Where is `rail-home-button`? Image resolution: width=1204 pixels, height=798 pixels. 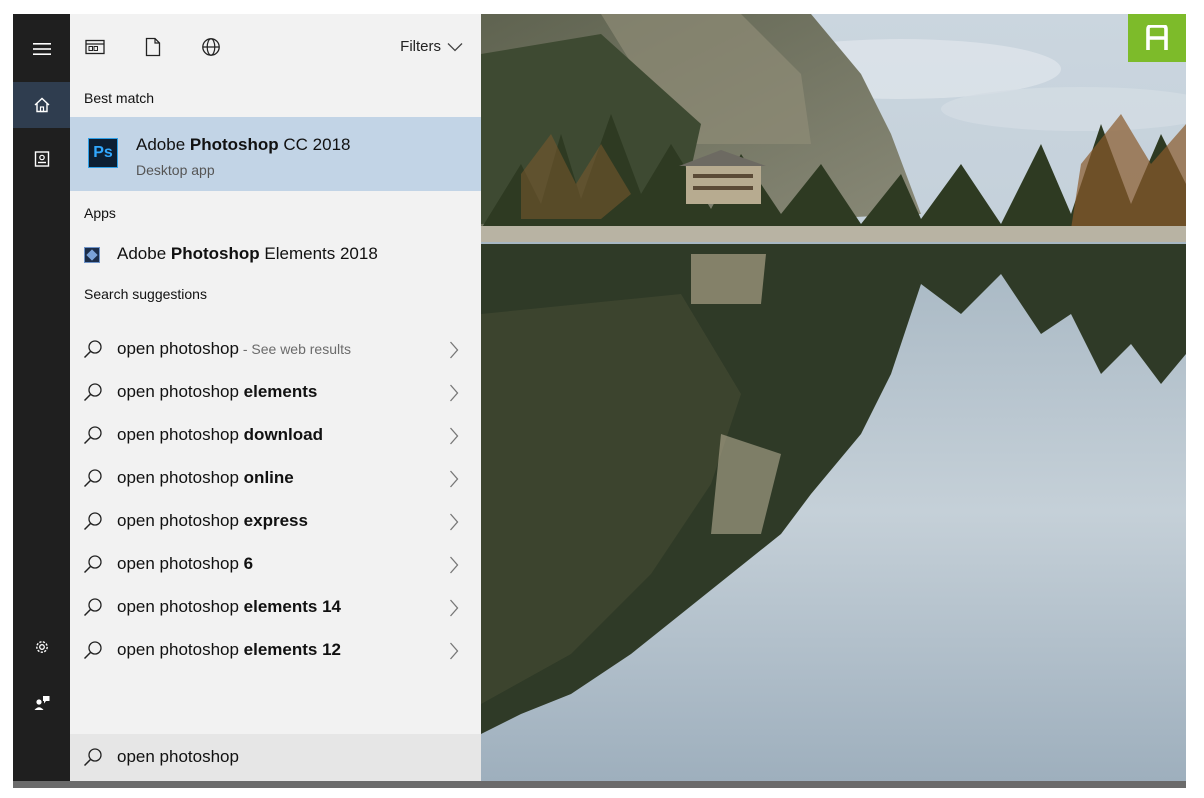 rail-home-button is located at coordinates (41, 105).